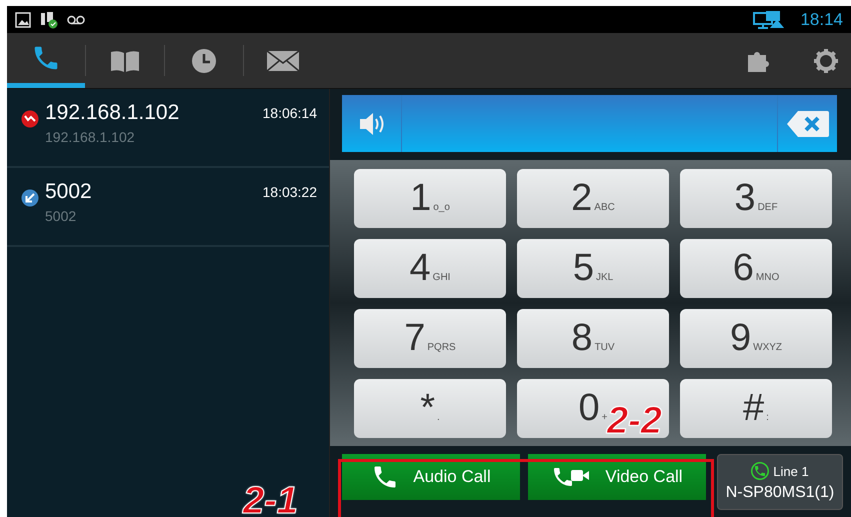 The height and width of the screenshot is (517, 851). What do you see at coordinates (430, 338) in the screenshot?
I see `dial-key: 7 PQRS` at bounding box center [430, 338].